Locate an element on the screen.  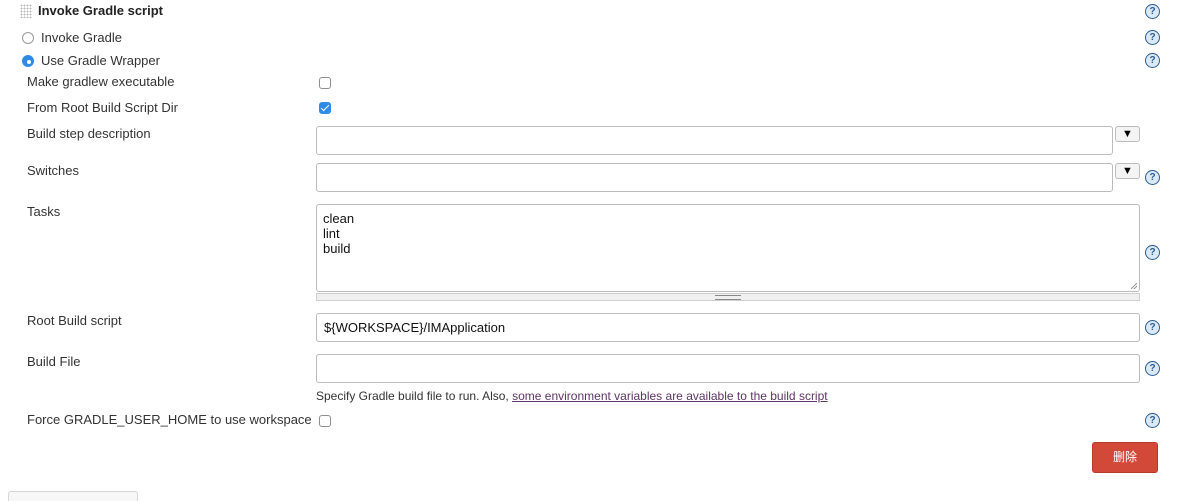
radio-use-gradle-wrapper is located at coordinates (28, 61).